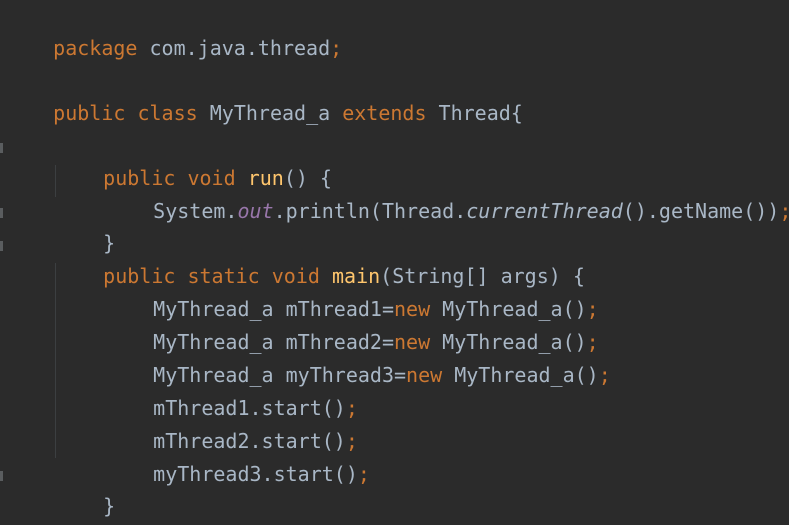 The image size is (789, 525). Describe the element at coordinates (109, 506) in the screenshot. I see `brace: }` at that location.